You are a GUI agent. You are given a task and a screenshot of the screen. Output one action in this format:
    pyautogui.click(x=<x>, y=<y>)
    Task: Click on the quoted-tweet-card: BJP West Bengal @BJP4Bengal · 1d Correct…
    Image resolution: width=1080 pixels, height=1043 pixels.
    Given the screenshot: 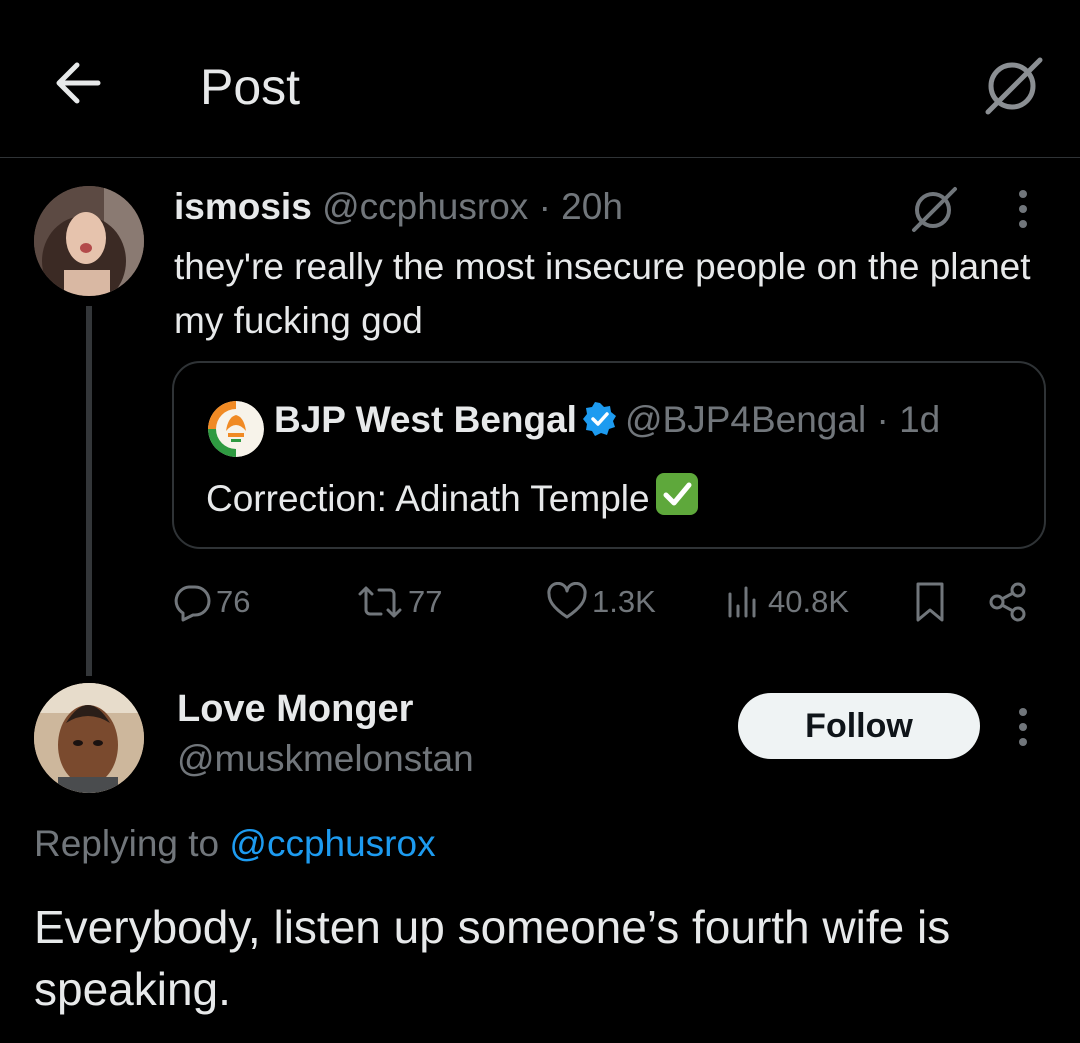 What is the action you would take?
    pyautogui.click(x=609, y=455)
    